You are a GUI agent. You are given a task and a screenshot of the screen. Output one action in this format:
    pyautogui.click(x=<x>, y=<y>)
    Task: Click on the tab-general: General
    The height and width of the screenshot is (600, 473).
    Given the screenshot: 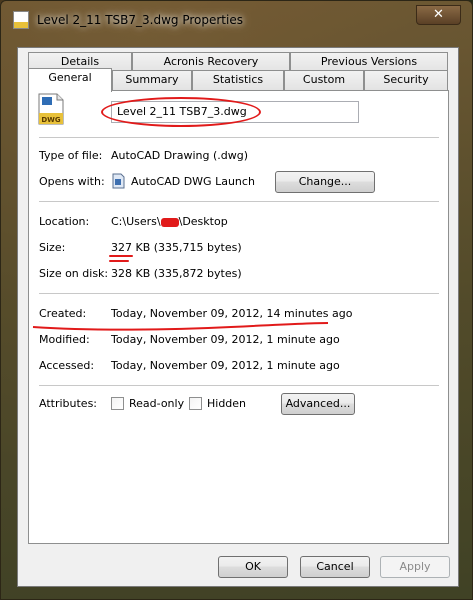 What is the action you would take?
    pyautogui.click(x=70, y=80)
    